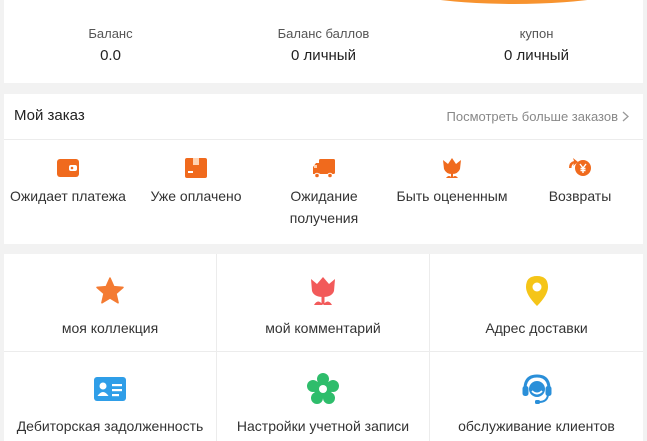 The width and height of the screenshot is (647, 441). Describe the element at coordinates (536, 389) in the screenshot. I see `headset-icon` at that location.